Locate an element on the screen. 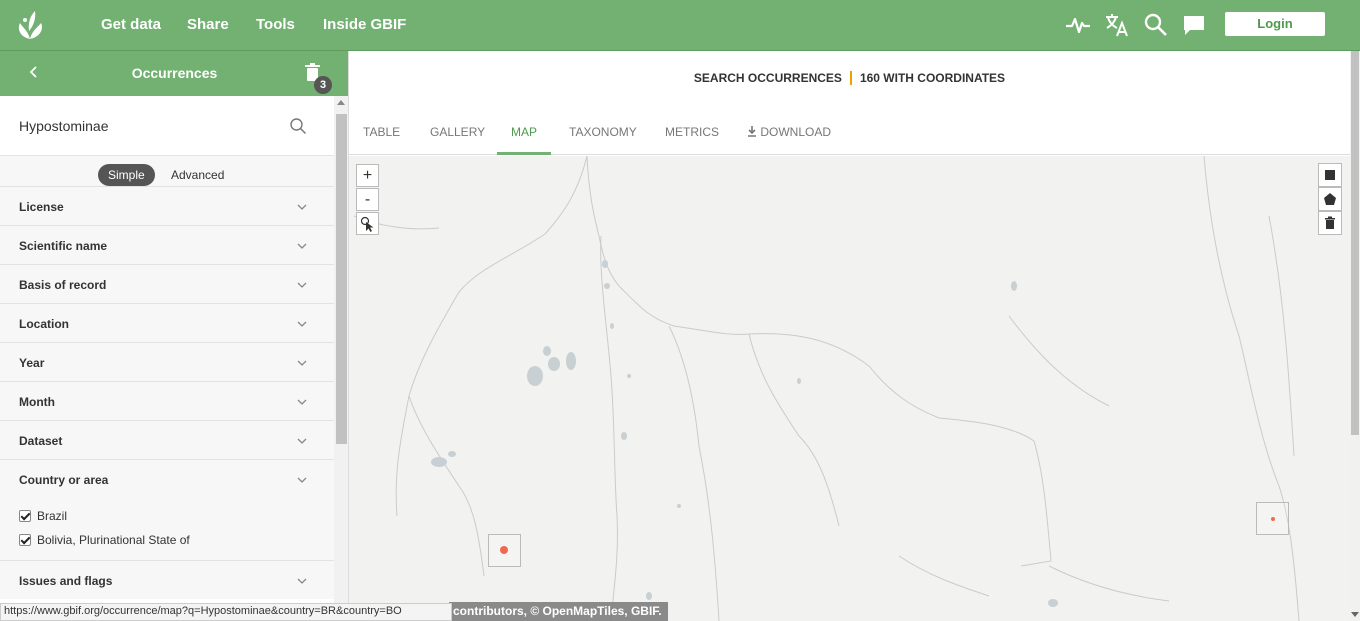 Image resolution: width=1360 pixels, height=621 pixels. filter-label: Month is located at coordinates (37, 402).